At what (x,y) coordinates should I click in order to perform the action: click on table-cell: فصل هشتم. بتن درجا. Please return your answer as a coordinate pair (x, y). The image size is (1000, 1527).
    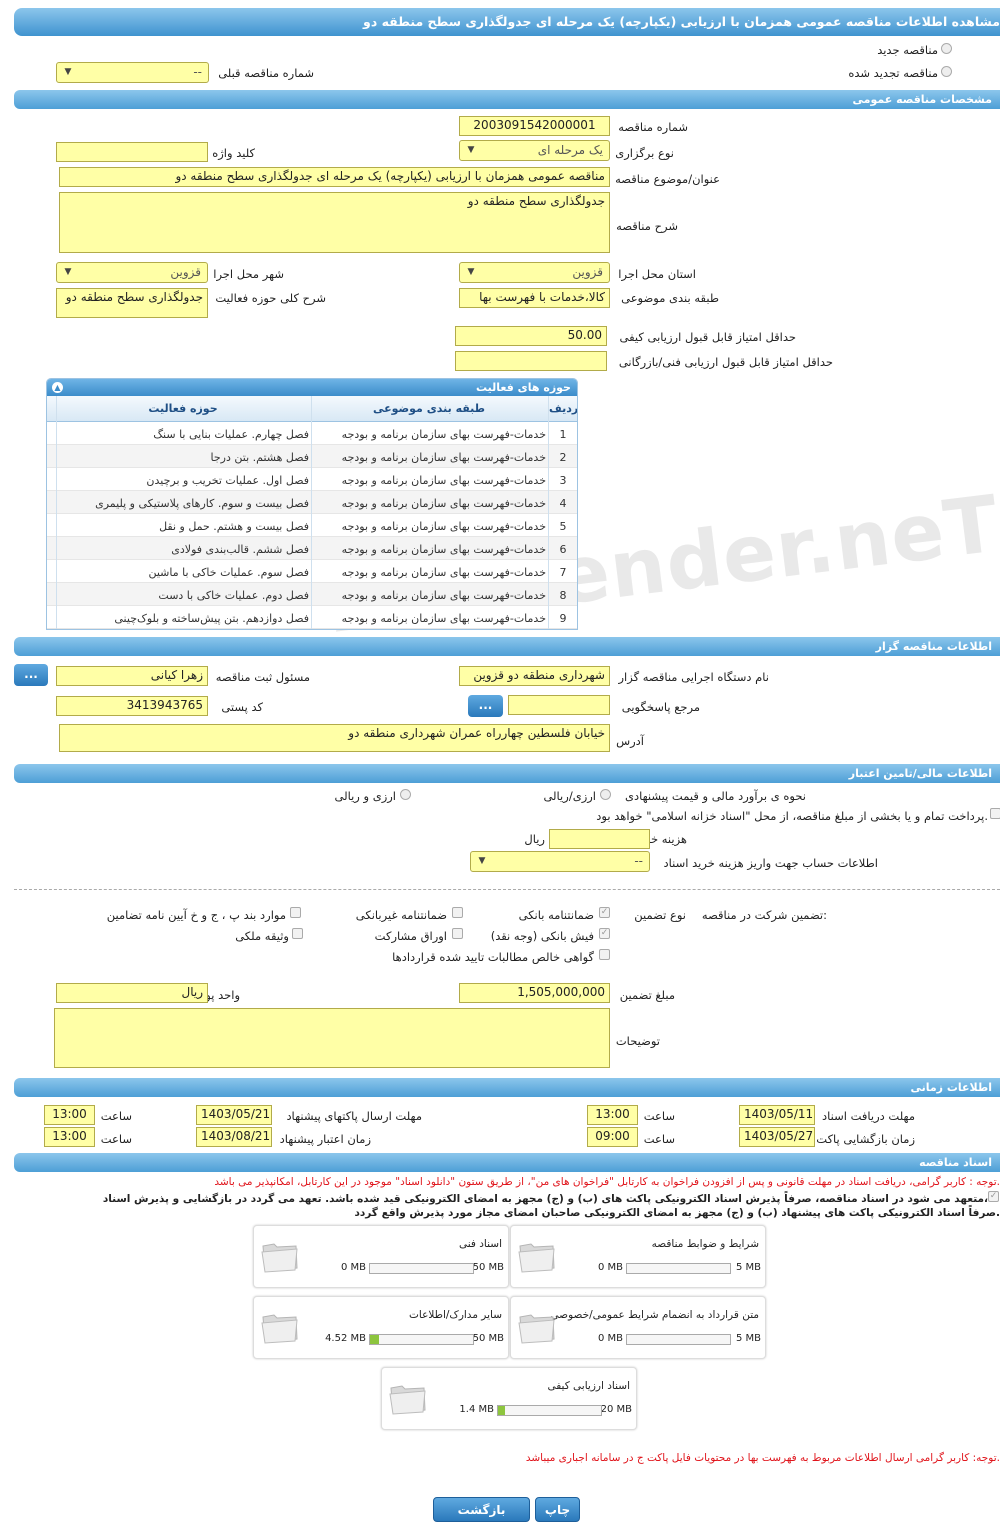
    Looking at the image, I should click on (259, 457).